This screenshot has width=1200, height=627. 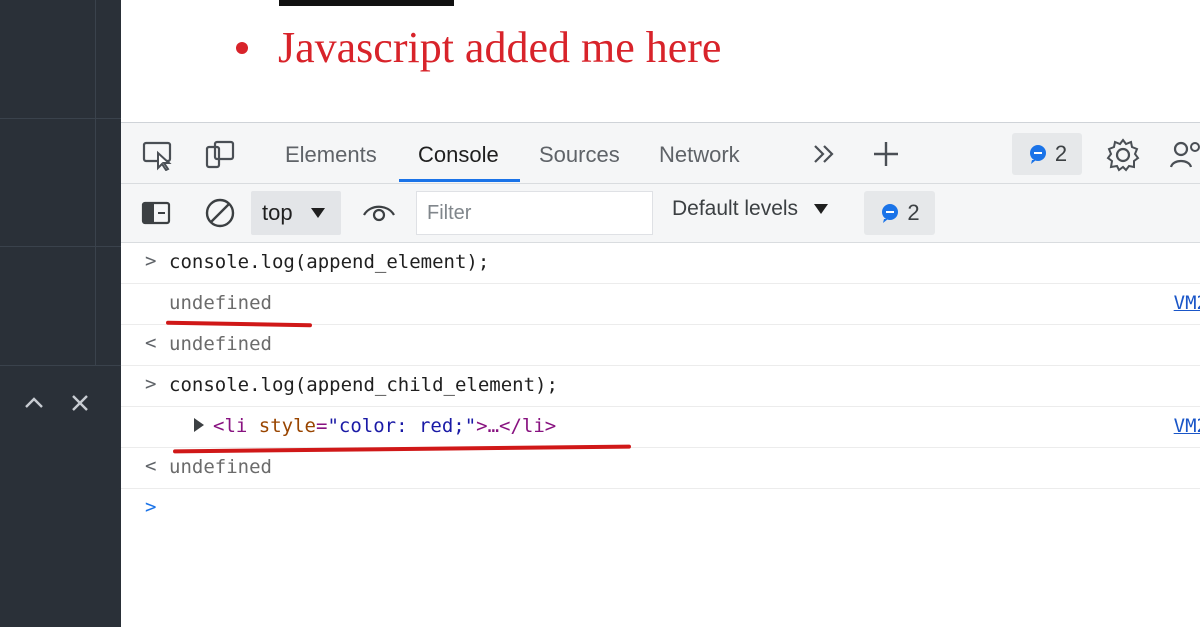 I want to click on element-close: >…</li>, so click(x=516, y=426).